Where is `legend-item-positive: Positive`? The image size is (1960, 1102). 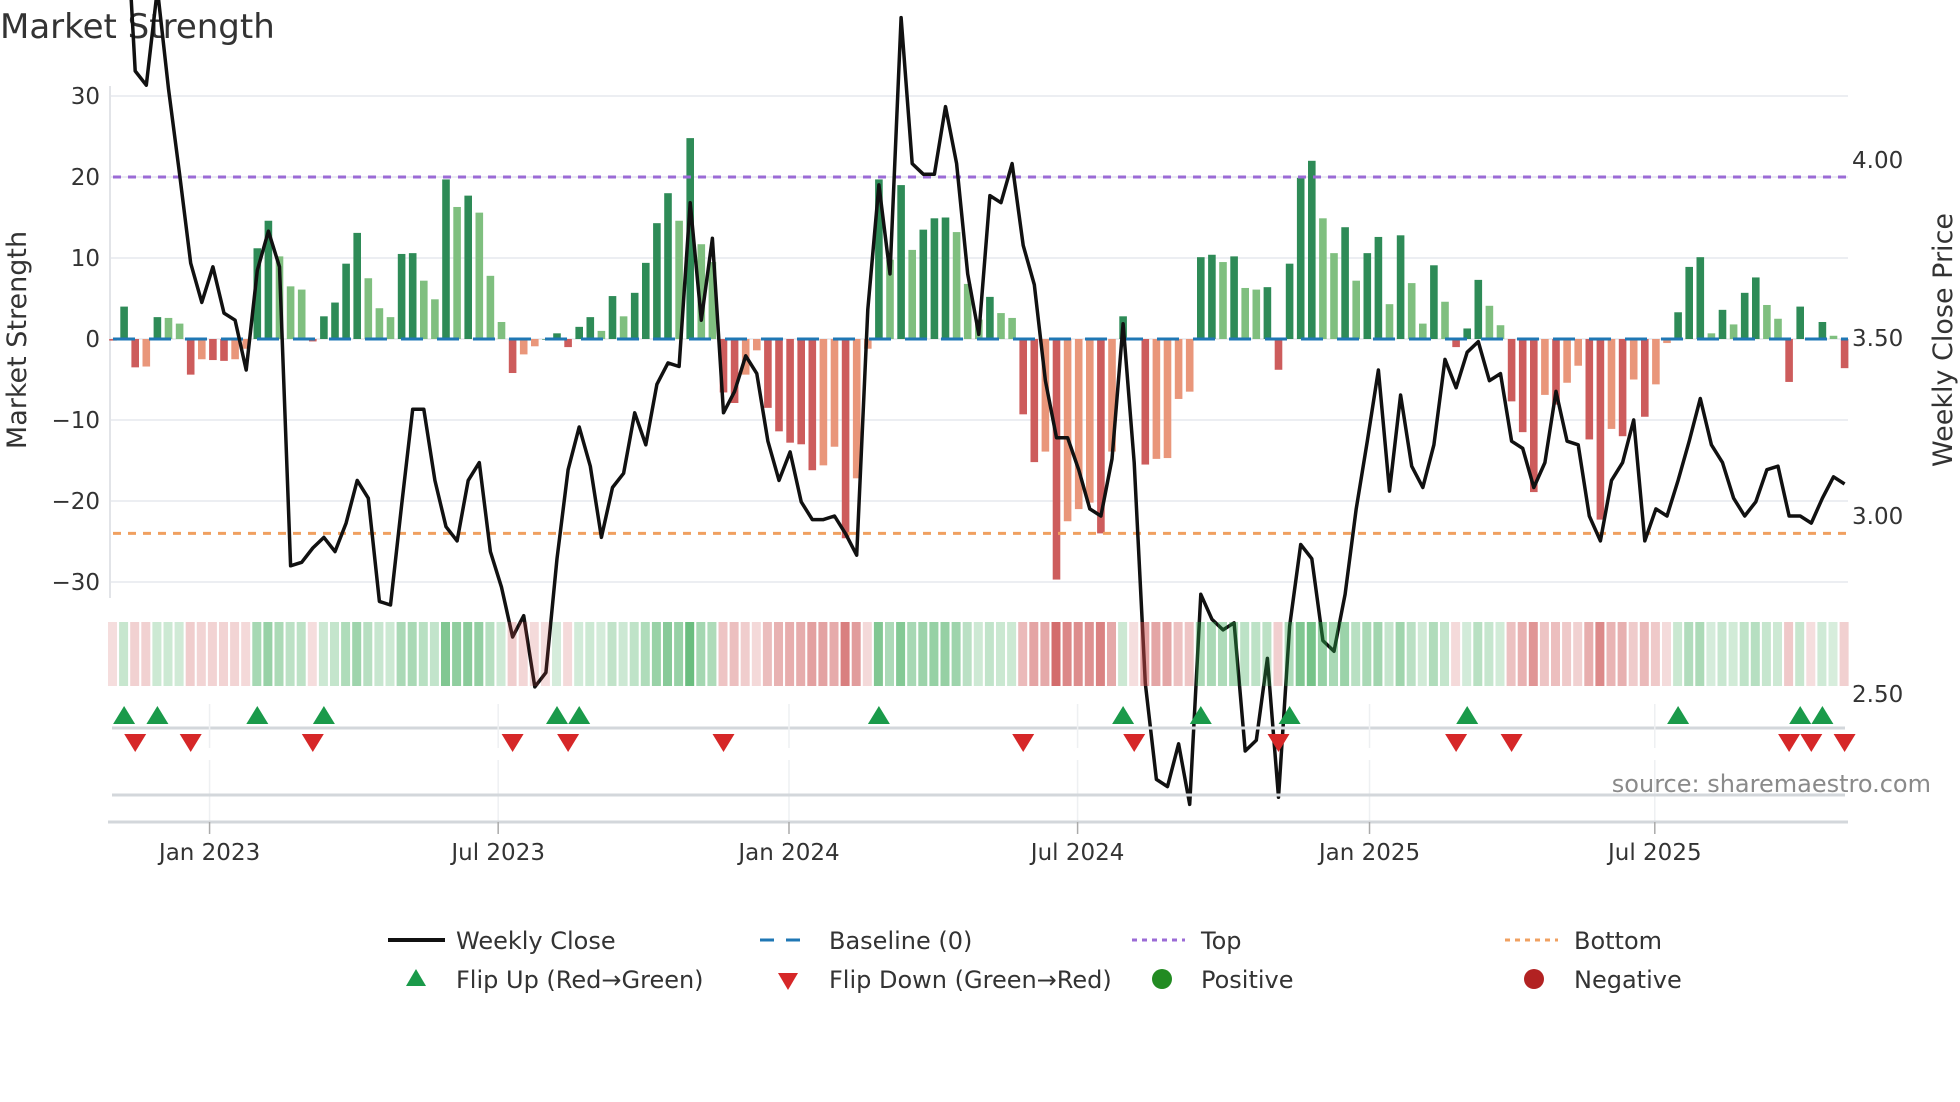
legend-item-positive: Positive is located at coordinates (1223, 980).